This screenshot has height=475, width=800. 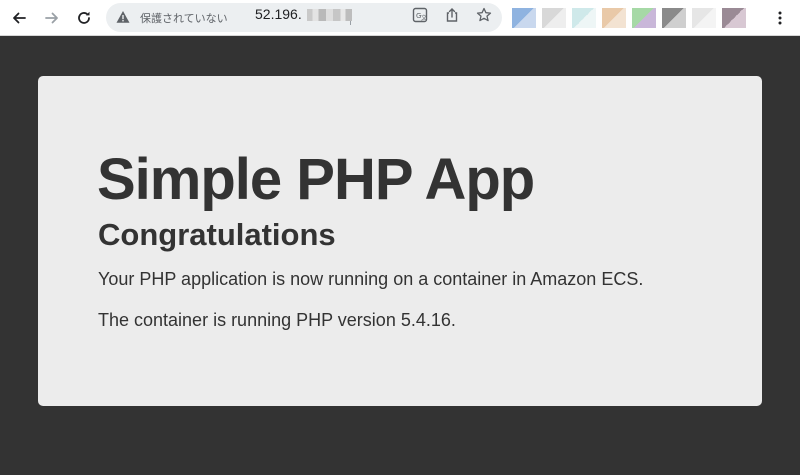 I want to click on browser-menu-button, so click(x=780, y=18).